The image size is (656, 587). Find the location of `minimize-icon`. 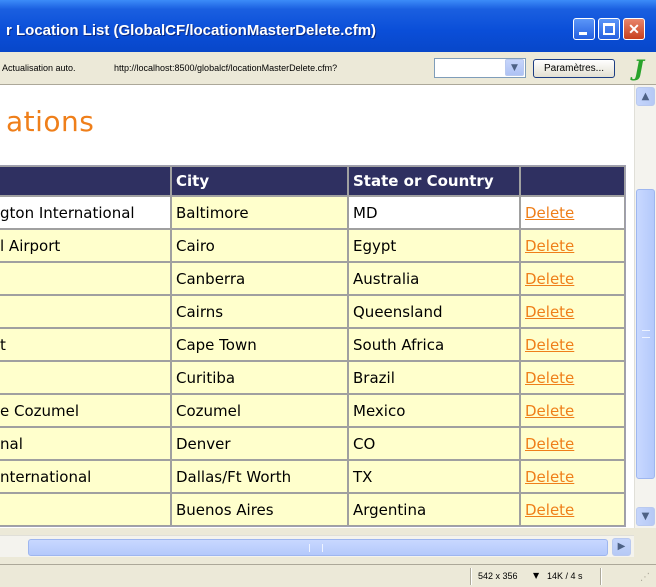

minimize-icon is located at coordinates (583, 33).